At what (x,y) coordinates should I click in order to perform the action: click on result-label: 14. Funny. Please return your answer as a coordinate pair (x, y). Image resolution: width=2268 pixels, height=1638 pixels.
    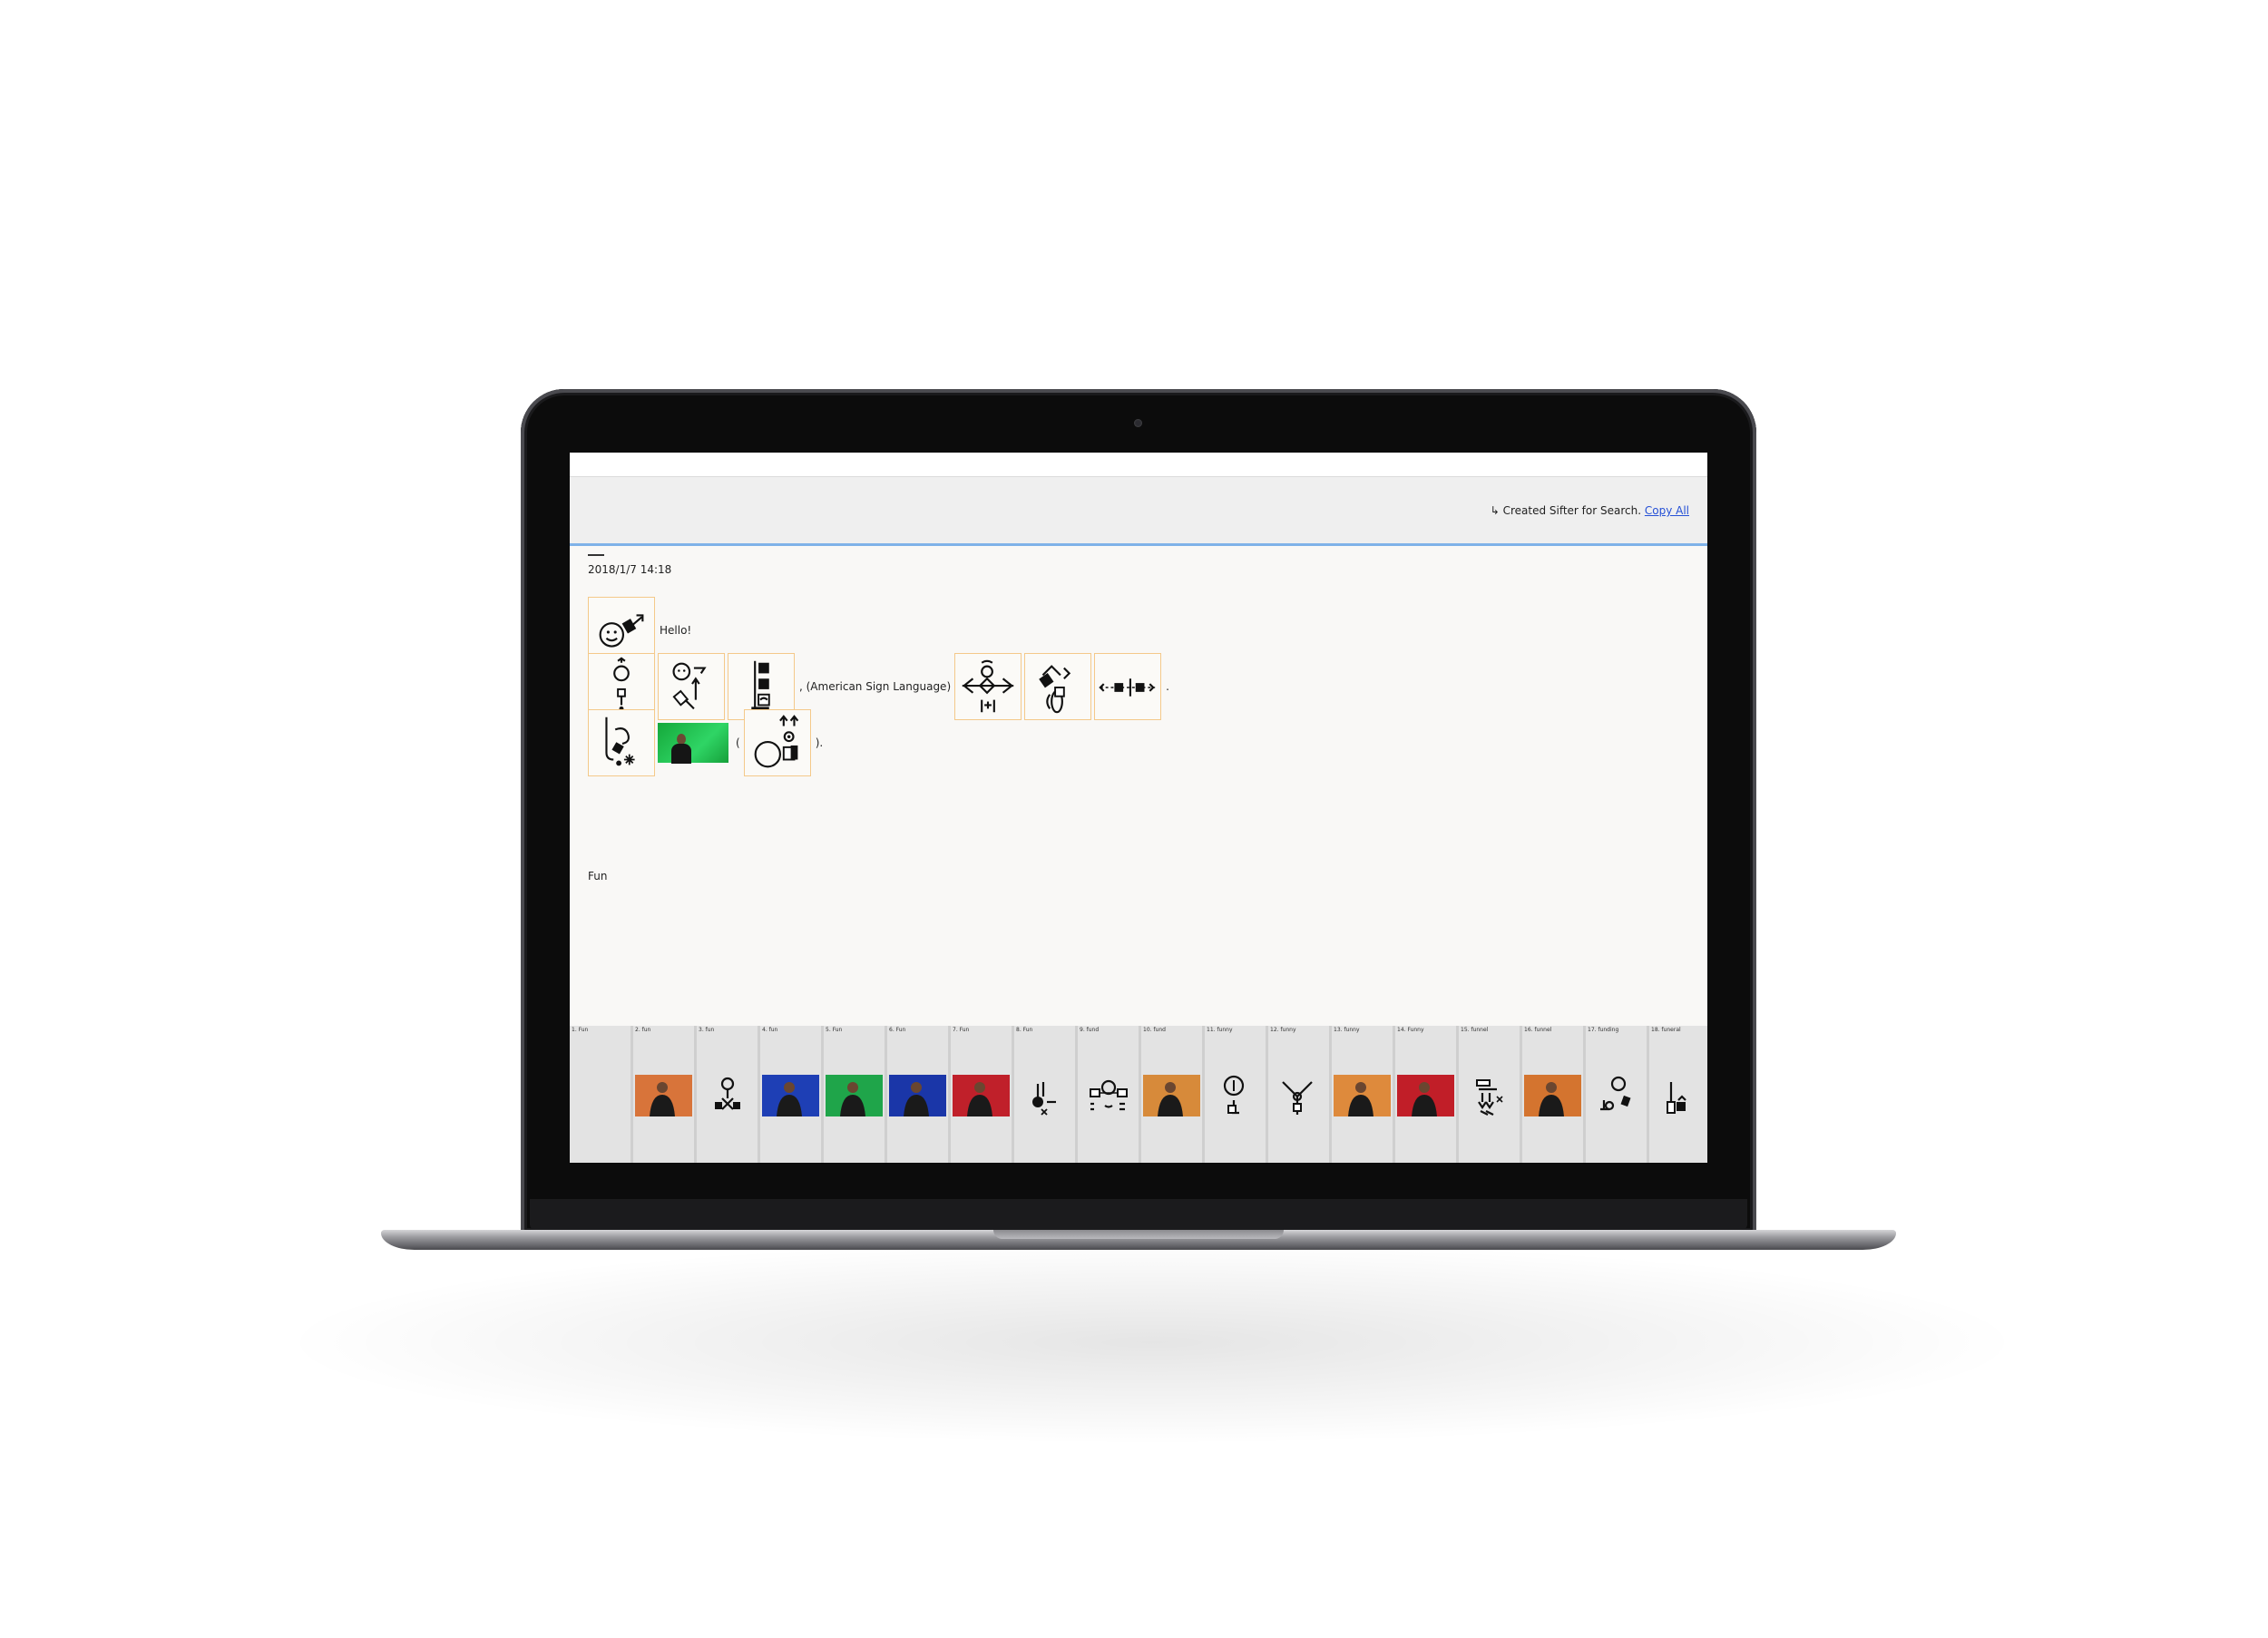
    Looking at the image, I should click on (1410, 1030).